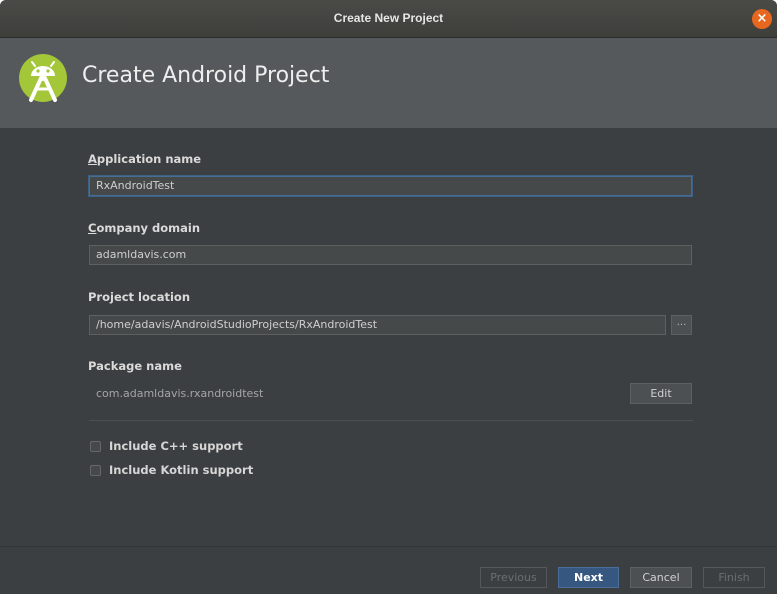 This screenshot has width=777, height=594. Describe the element at coordinates (43, 78) in the screenshot. I see `android-studio-icon` at that location.